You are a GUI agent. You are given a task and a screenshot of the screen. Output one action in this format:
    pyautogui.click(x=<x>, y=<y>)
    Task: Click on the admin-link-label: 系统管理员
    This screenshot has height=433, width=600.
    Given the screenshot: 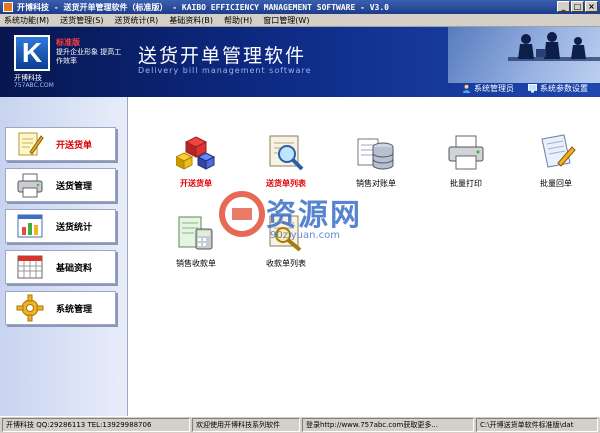 What is the action you would take?
    pyautogui.click(x=494, y=88)
    